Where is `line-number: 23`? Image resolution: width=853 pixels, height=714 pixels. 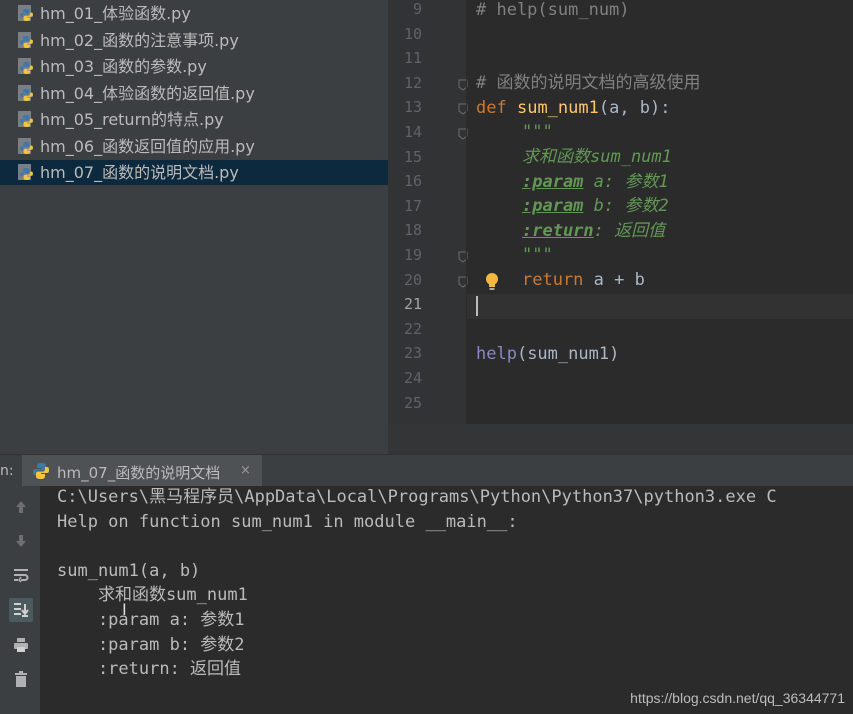
line-number: 23 is located at coordinates (412, 353).